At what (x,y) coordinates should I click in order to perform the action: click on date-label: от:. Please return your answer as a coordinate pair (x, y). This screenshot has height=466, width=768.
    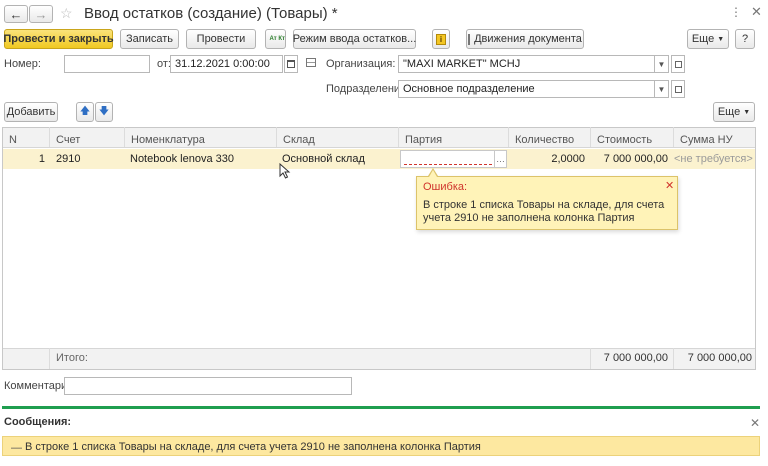
    Looking at the image, I should click on (164, 64).